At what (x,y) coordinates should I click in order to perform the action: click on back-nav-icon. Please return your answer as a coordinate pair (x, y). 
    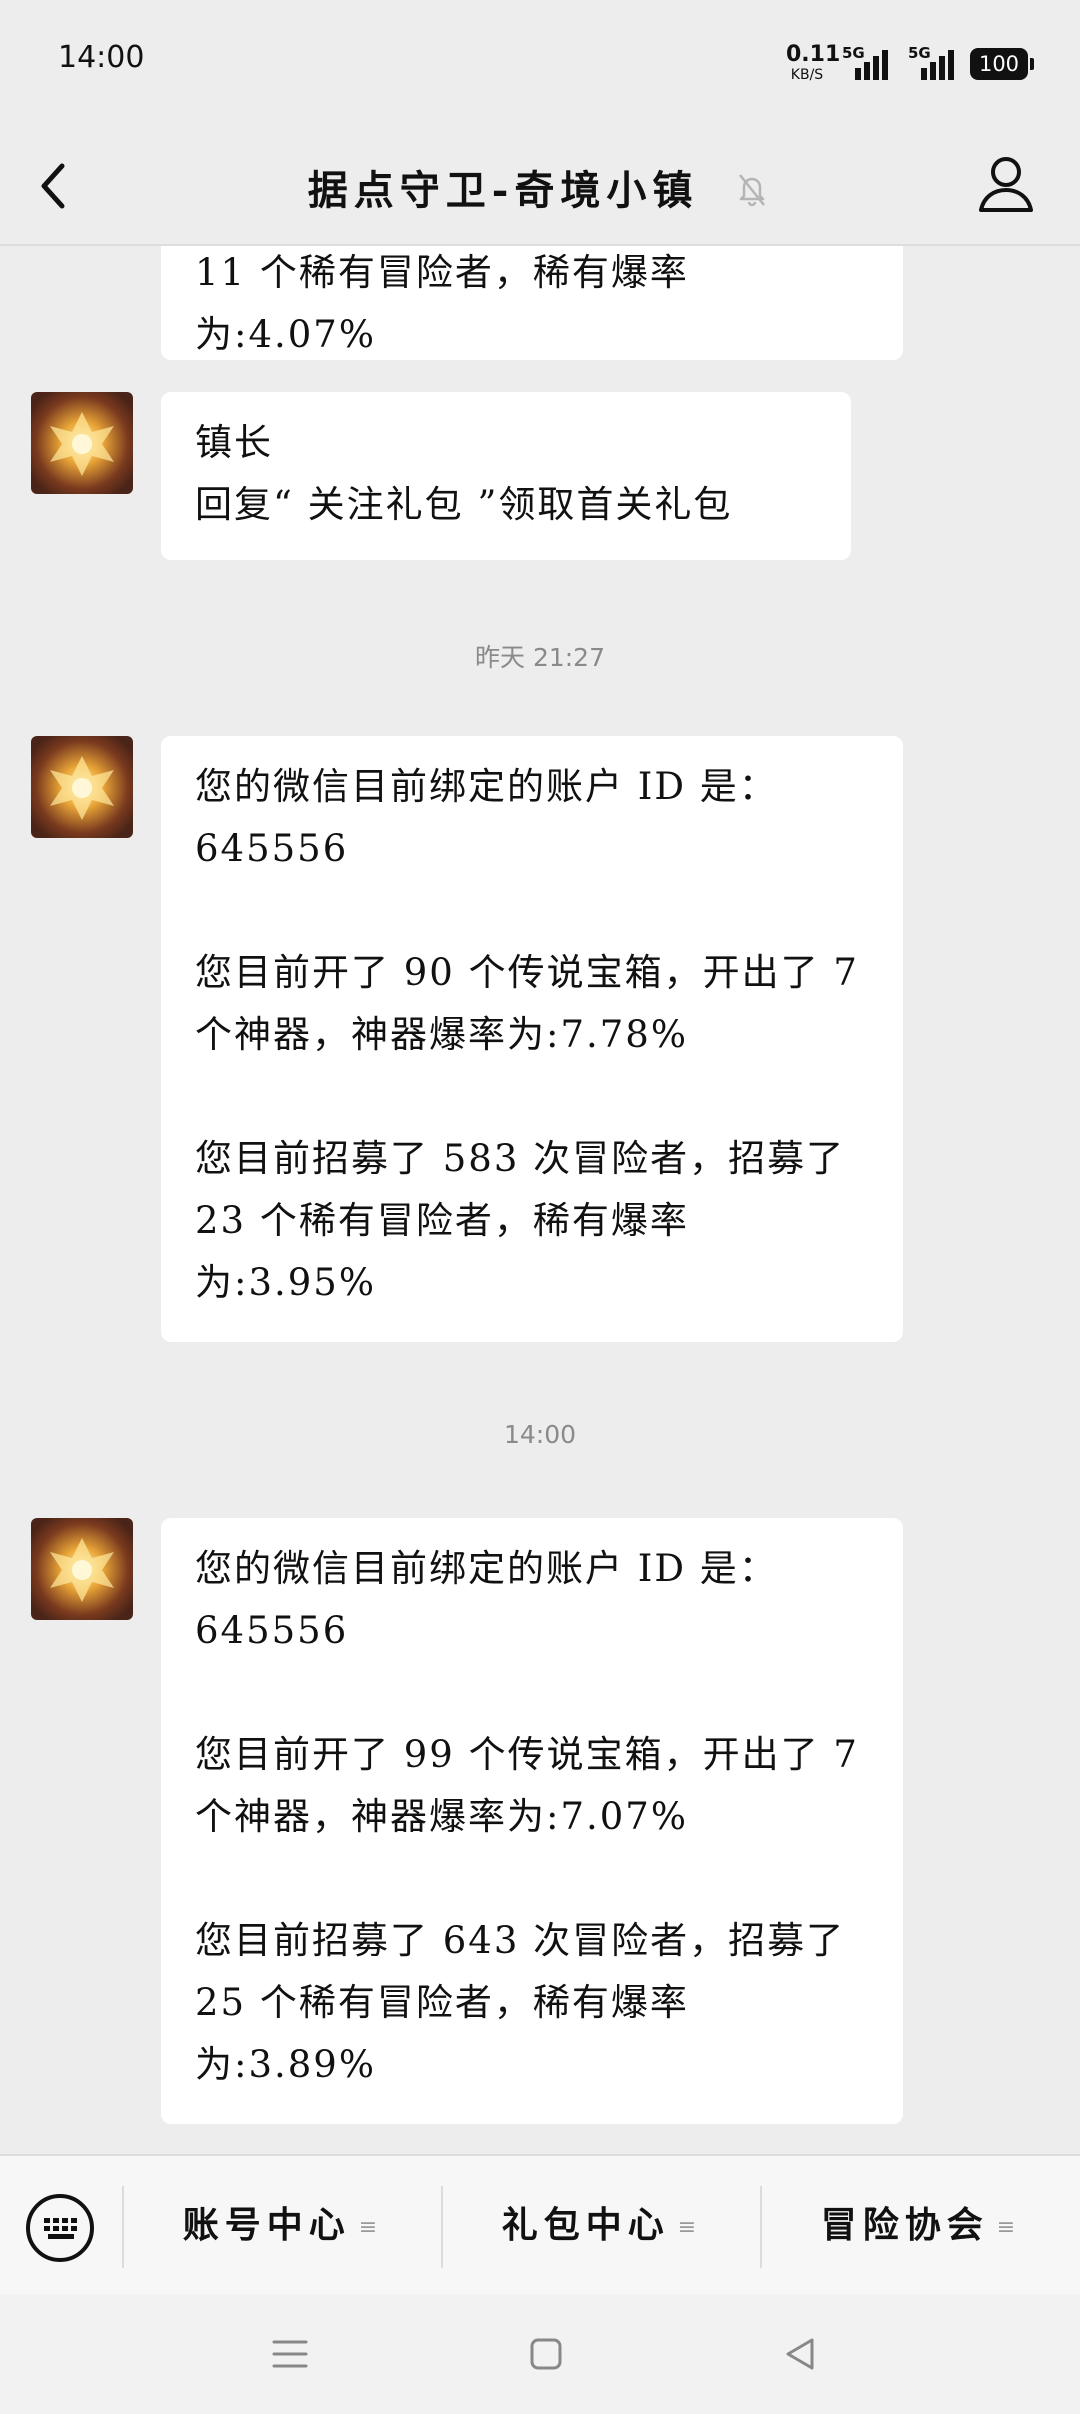
    Looking at the image, I should click on (800, 2354).